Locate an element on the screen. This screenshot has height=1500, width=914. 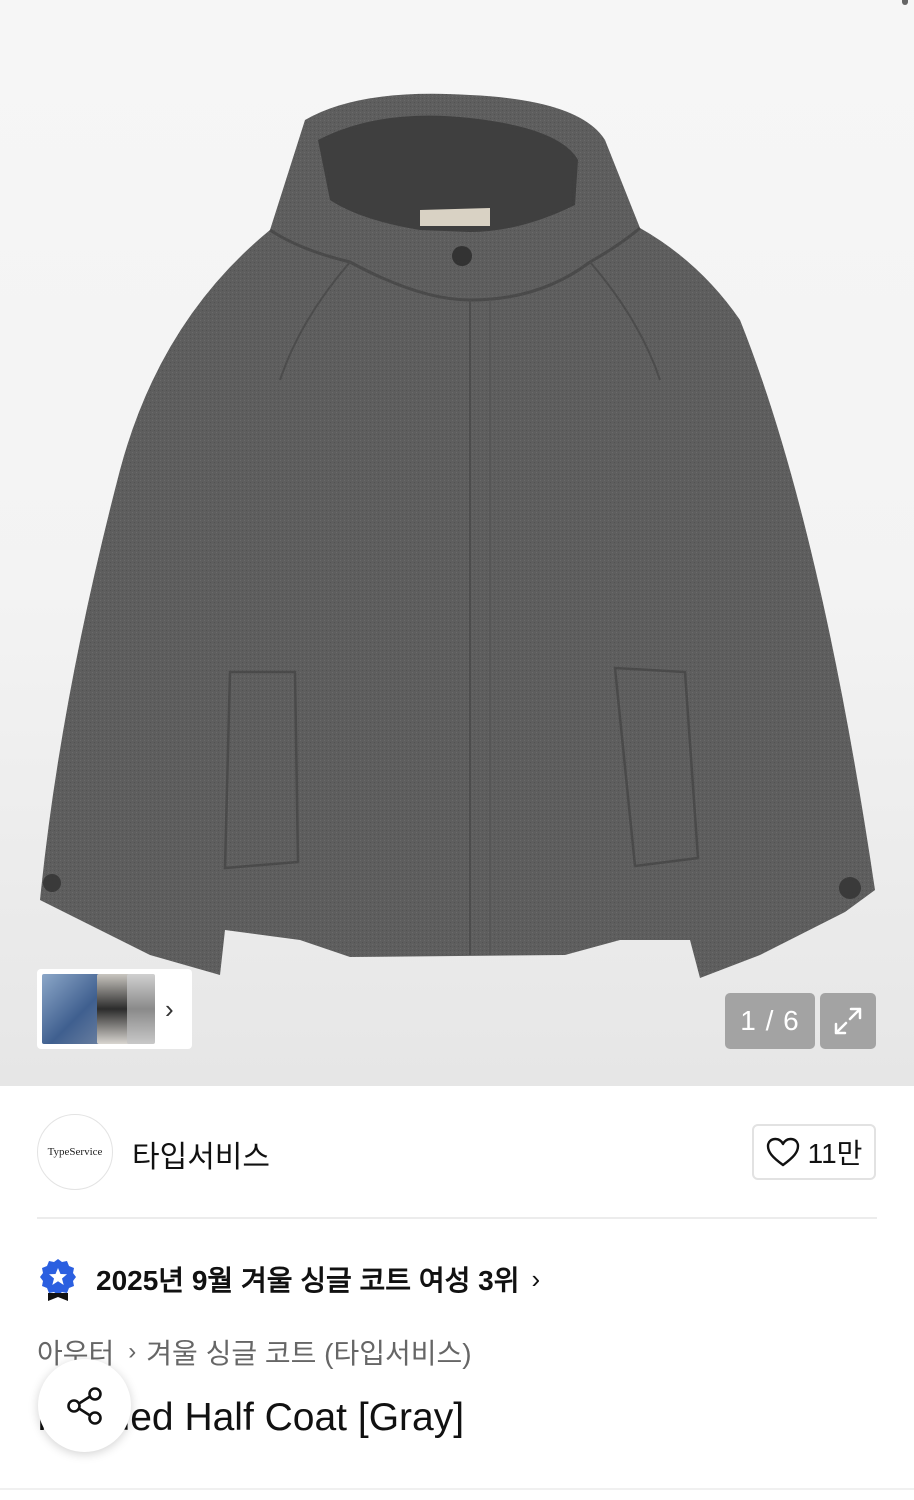
thumbnail-strip: › is located at coordinates (114, 1009).